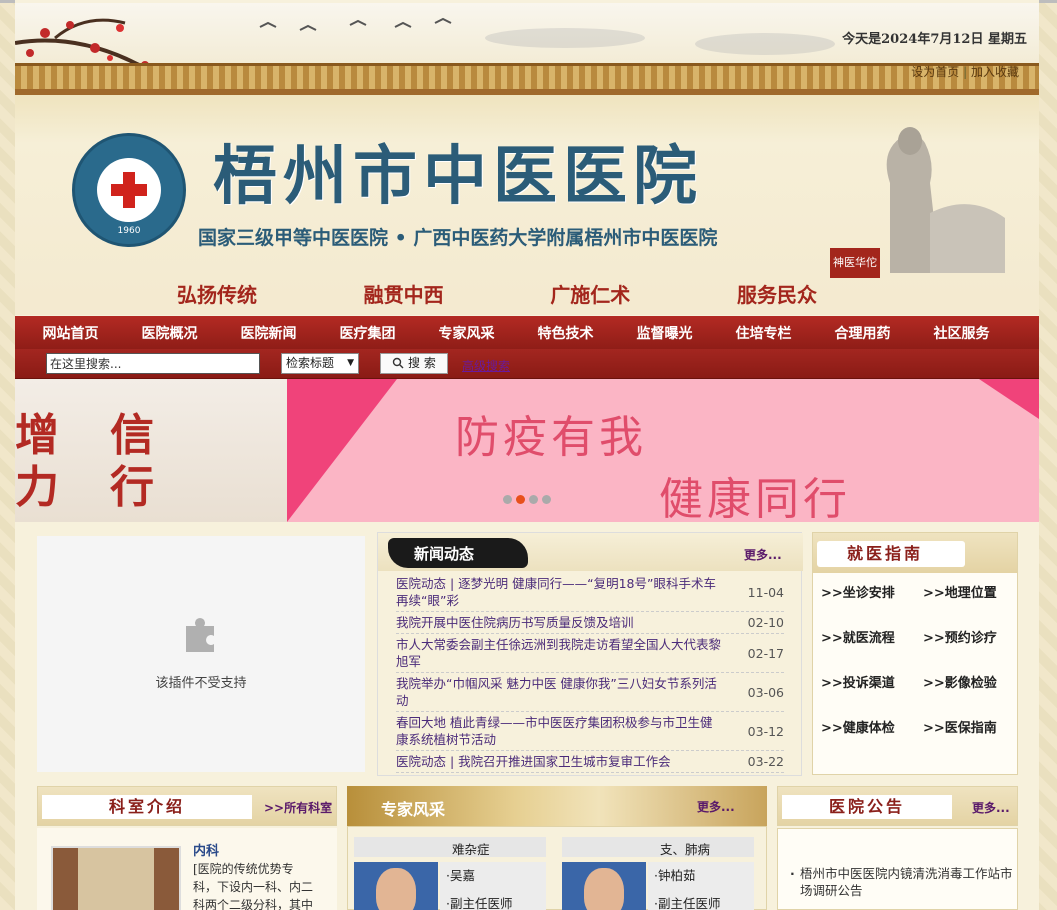  What do you see at coordinates (872, 594) in the screenshot?
I see `guide-link-schedule: >>坐诊安排` at bounding box center [872, 594].